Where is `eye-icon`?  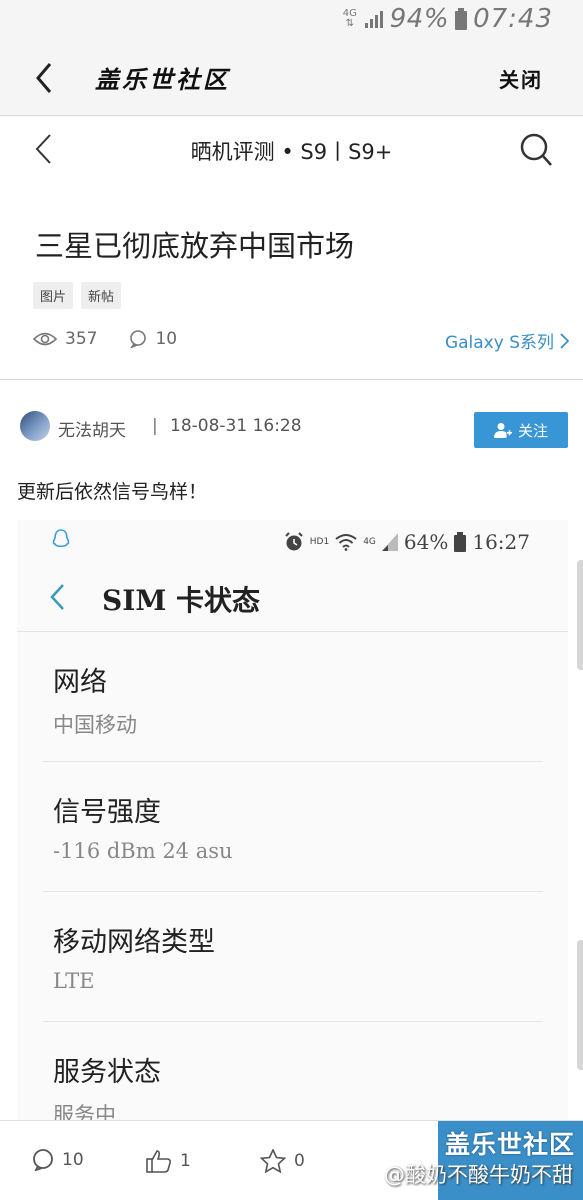 eye-icon is located at coordinates (45, 339).